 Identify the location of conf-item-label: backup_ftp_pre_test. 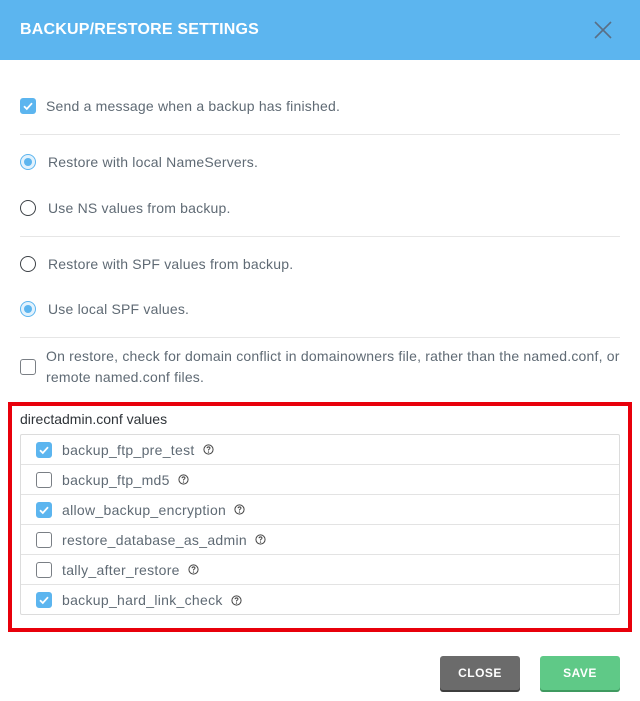
(128, 449).